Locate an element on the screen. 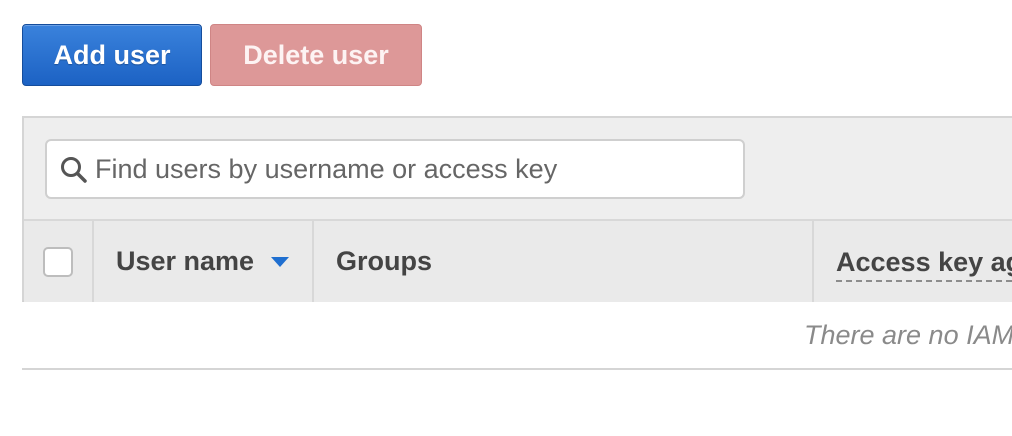 Image resolution: width=1012 pixels, height=436 pixels. search-input is located at coordinates (415, 169).